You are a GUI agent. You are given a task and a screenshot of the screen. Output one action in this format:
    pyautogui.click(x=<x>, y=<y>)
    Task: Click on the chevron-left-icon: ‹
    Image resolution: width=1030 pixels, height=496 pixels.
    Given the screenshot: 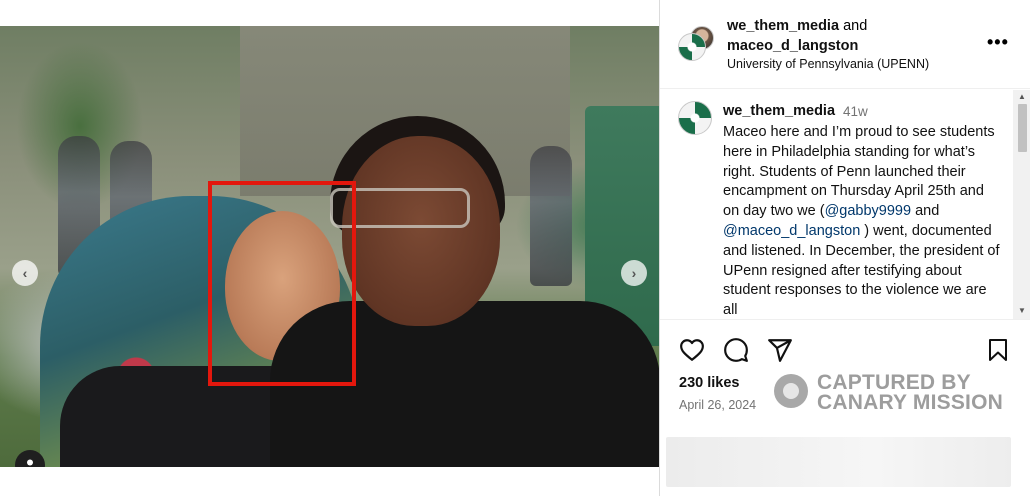 What is the action you would take?
    pyautogui.click(x=25, y=273)
    